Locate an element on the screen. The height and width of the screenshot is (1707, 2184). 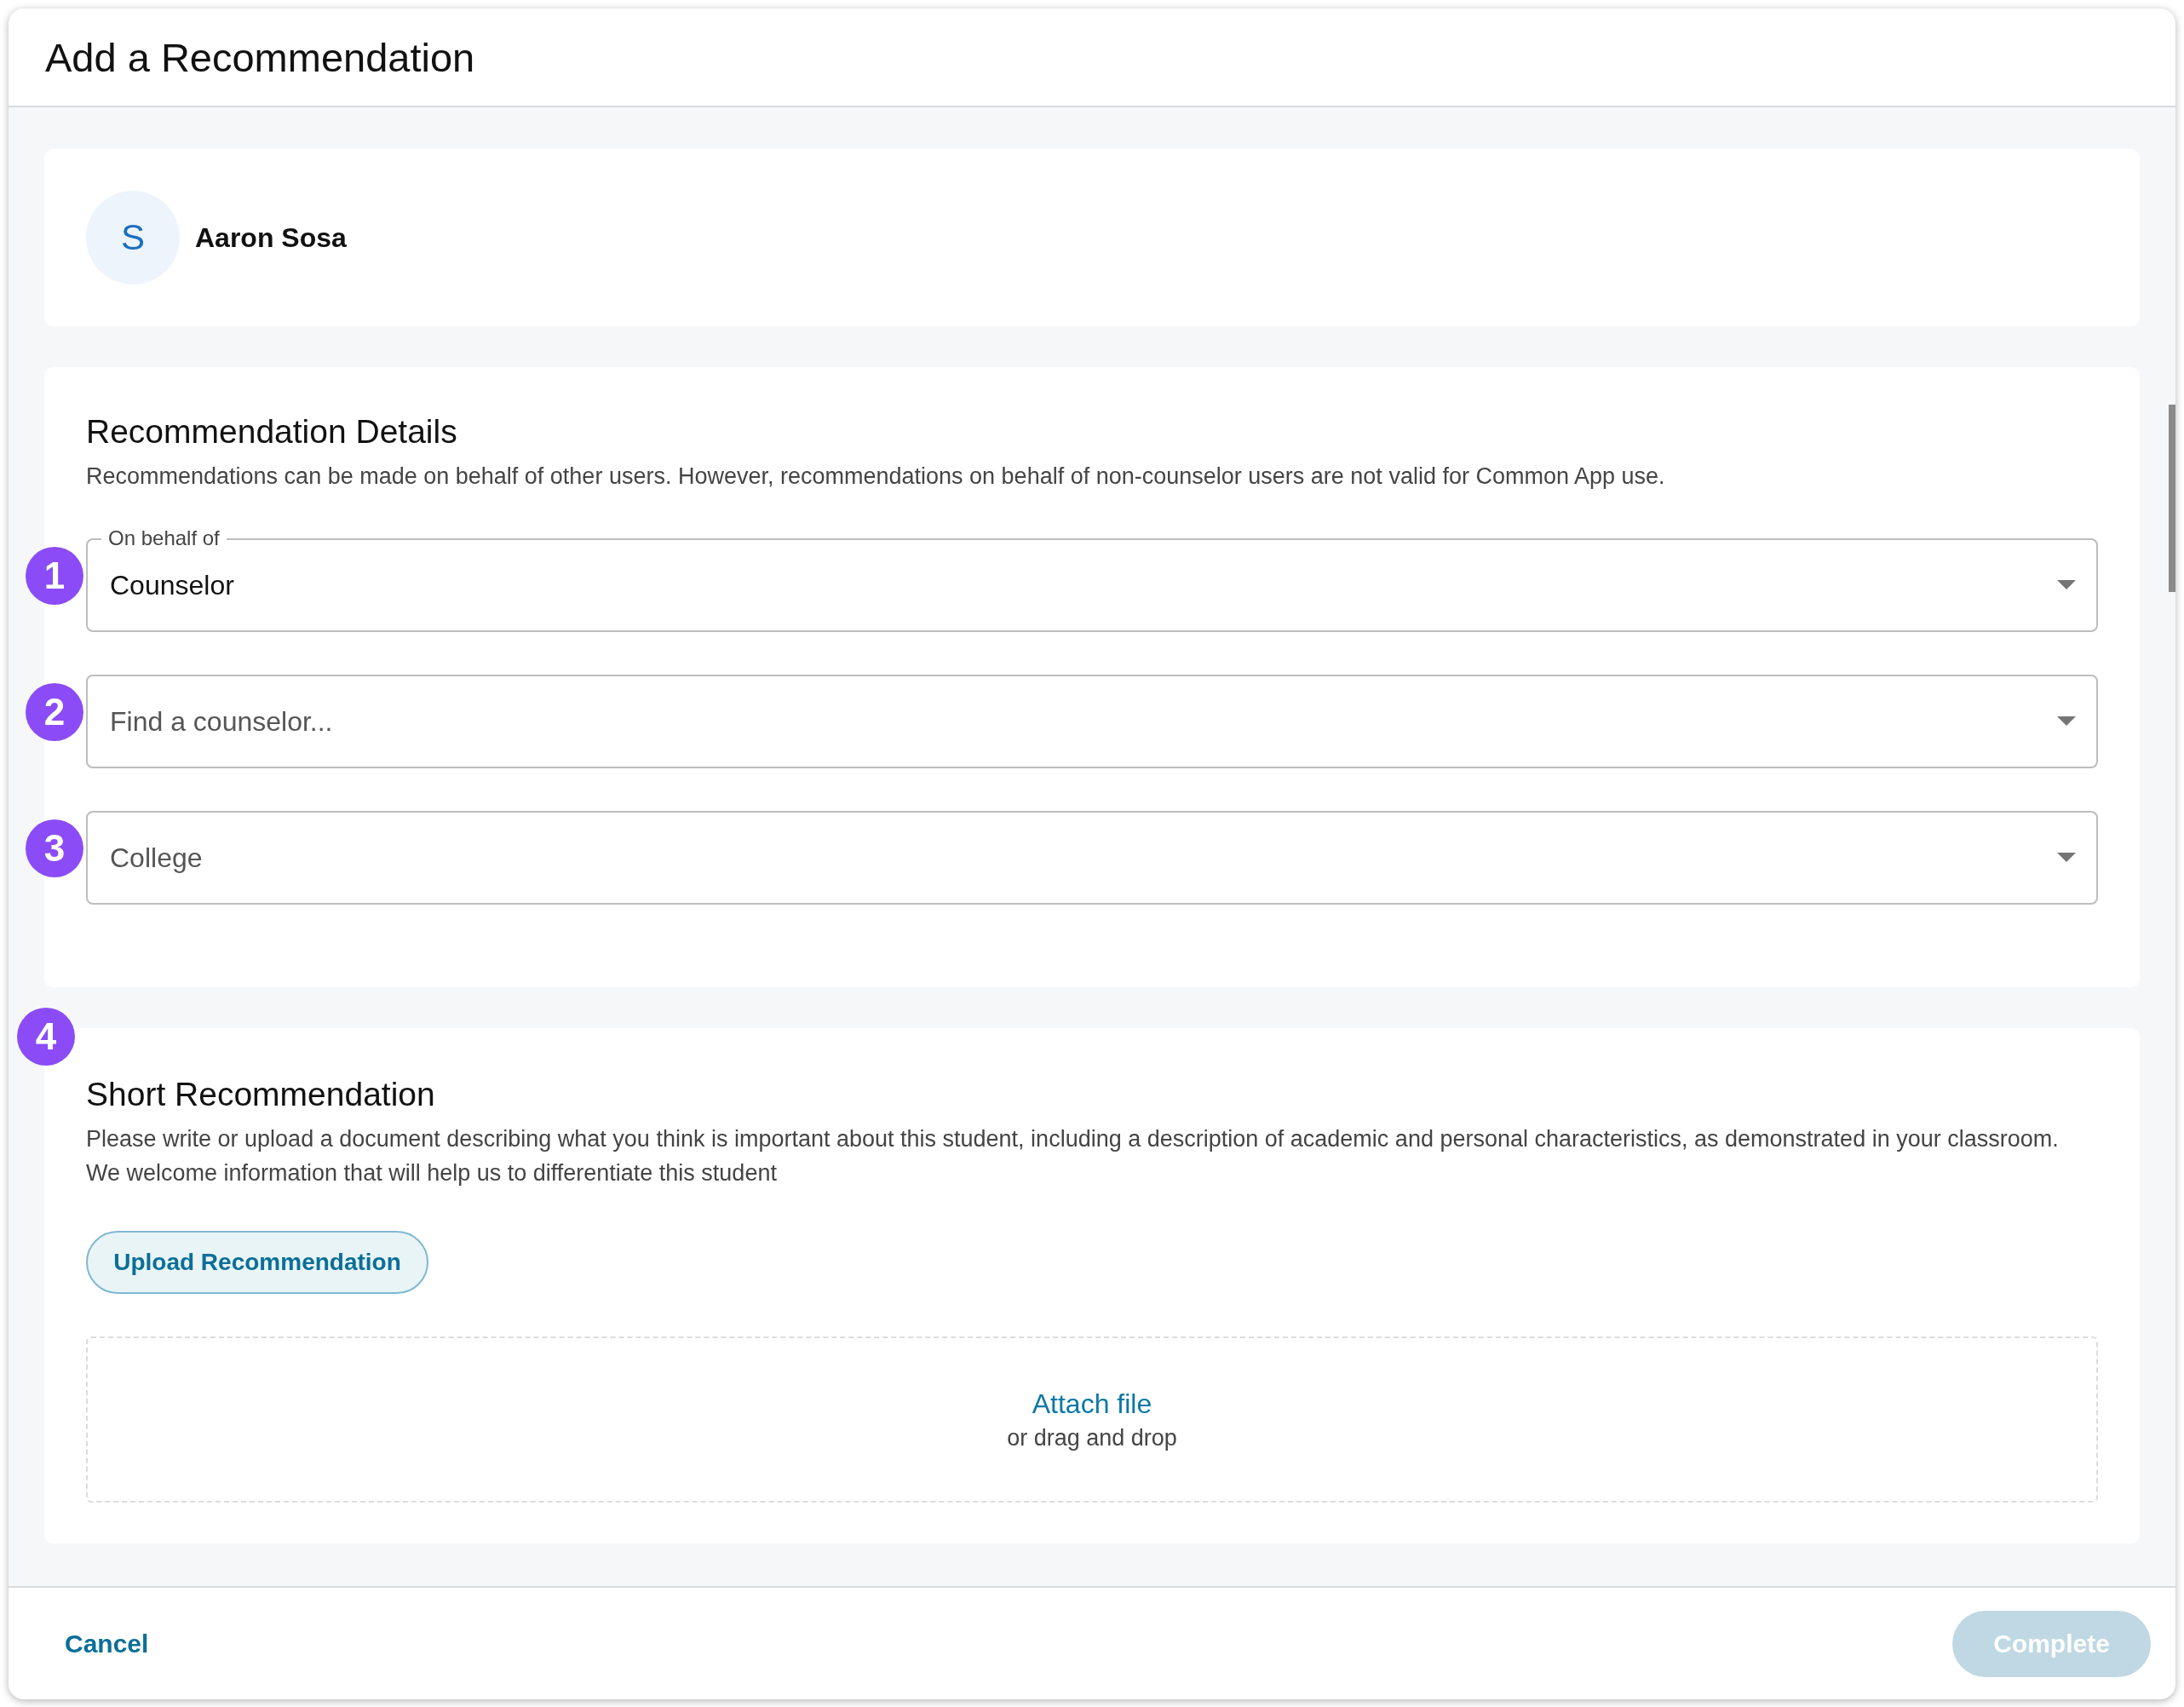
step-number-badge: 3 is located at coordinates (54, 848).